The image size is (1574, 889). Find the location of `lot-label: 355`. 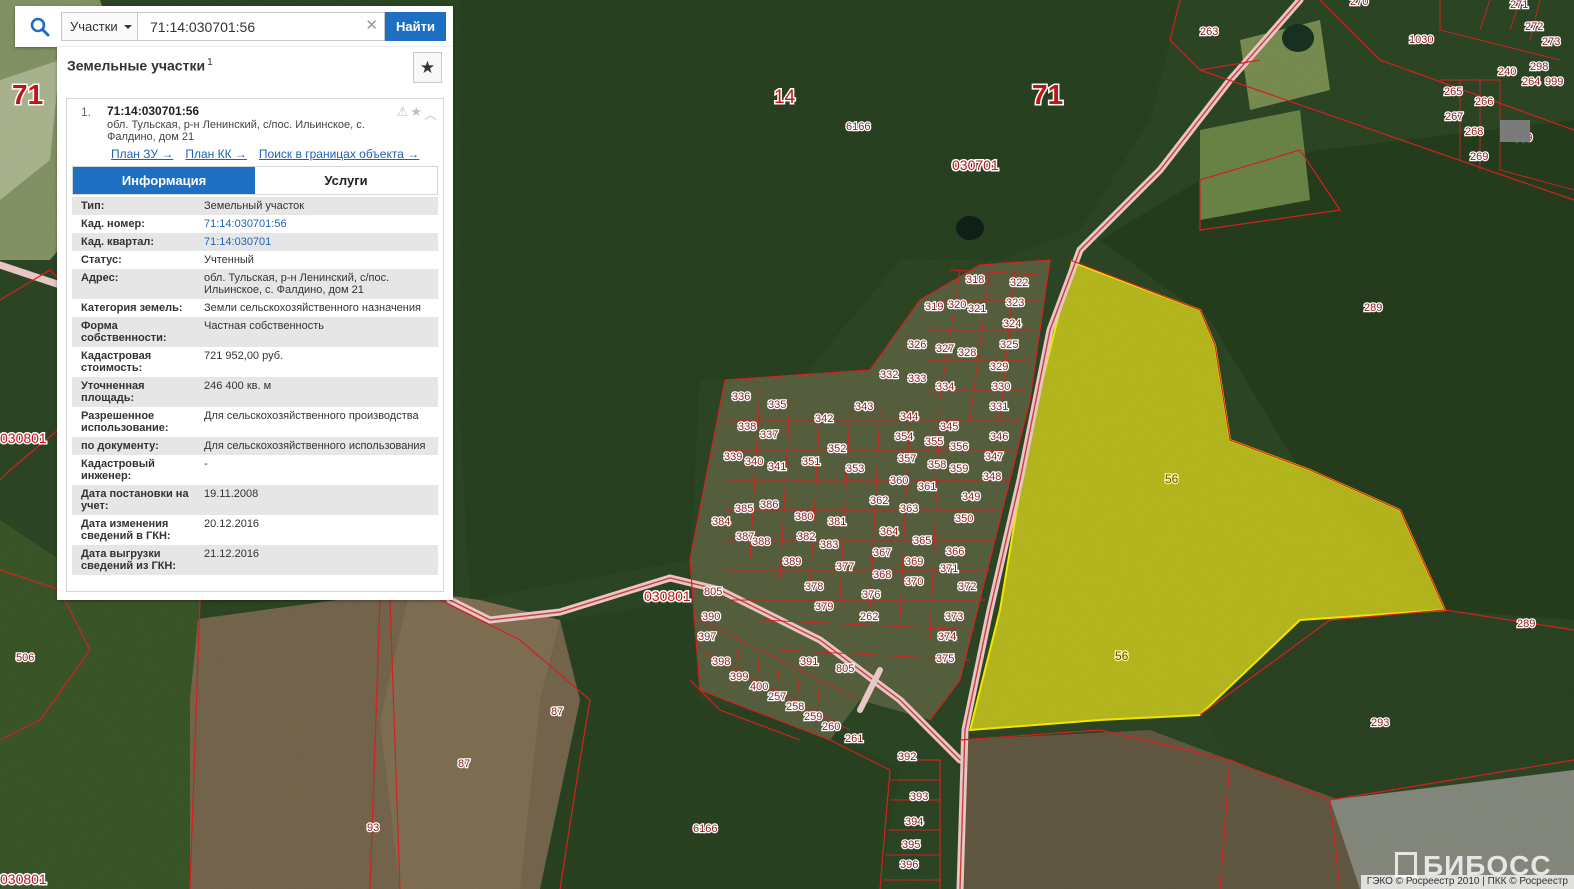

lot-label: 355 is located at coordinates (934, 442).